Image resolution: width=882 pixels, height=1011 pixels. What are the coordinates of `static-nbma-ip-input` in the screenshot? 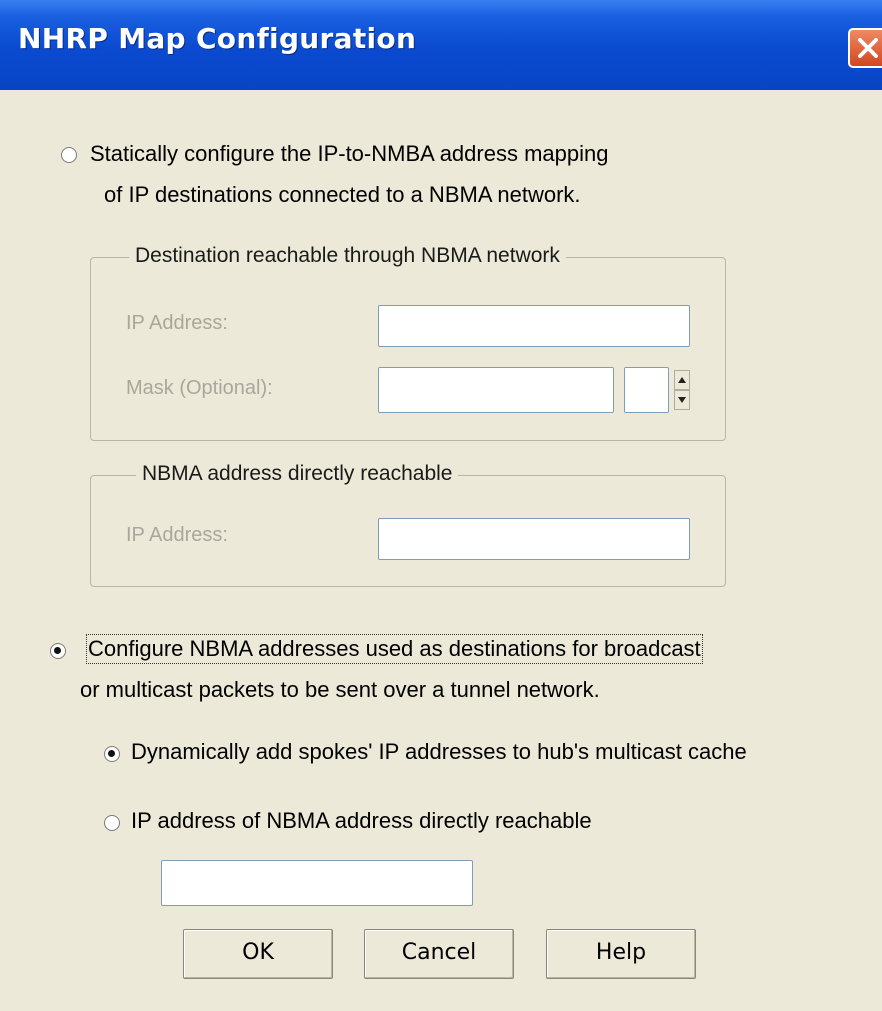 It's located at (317, 883).